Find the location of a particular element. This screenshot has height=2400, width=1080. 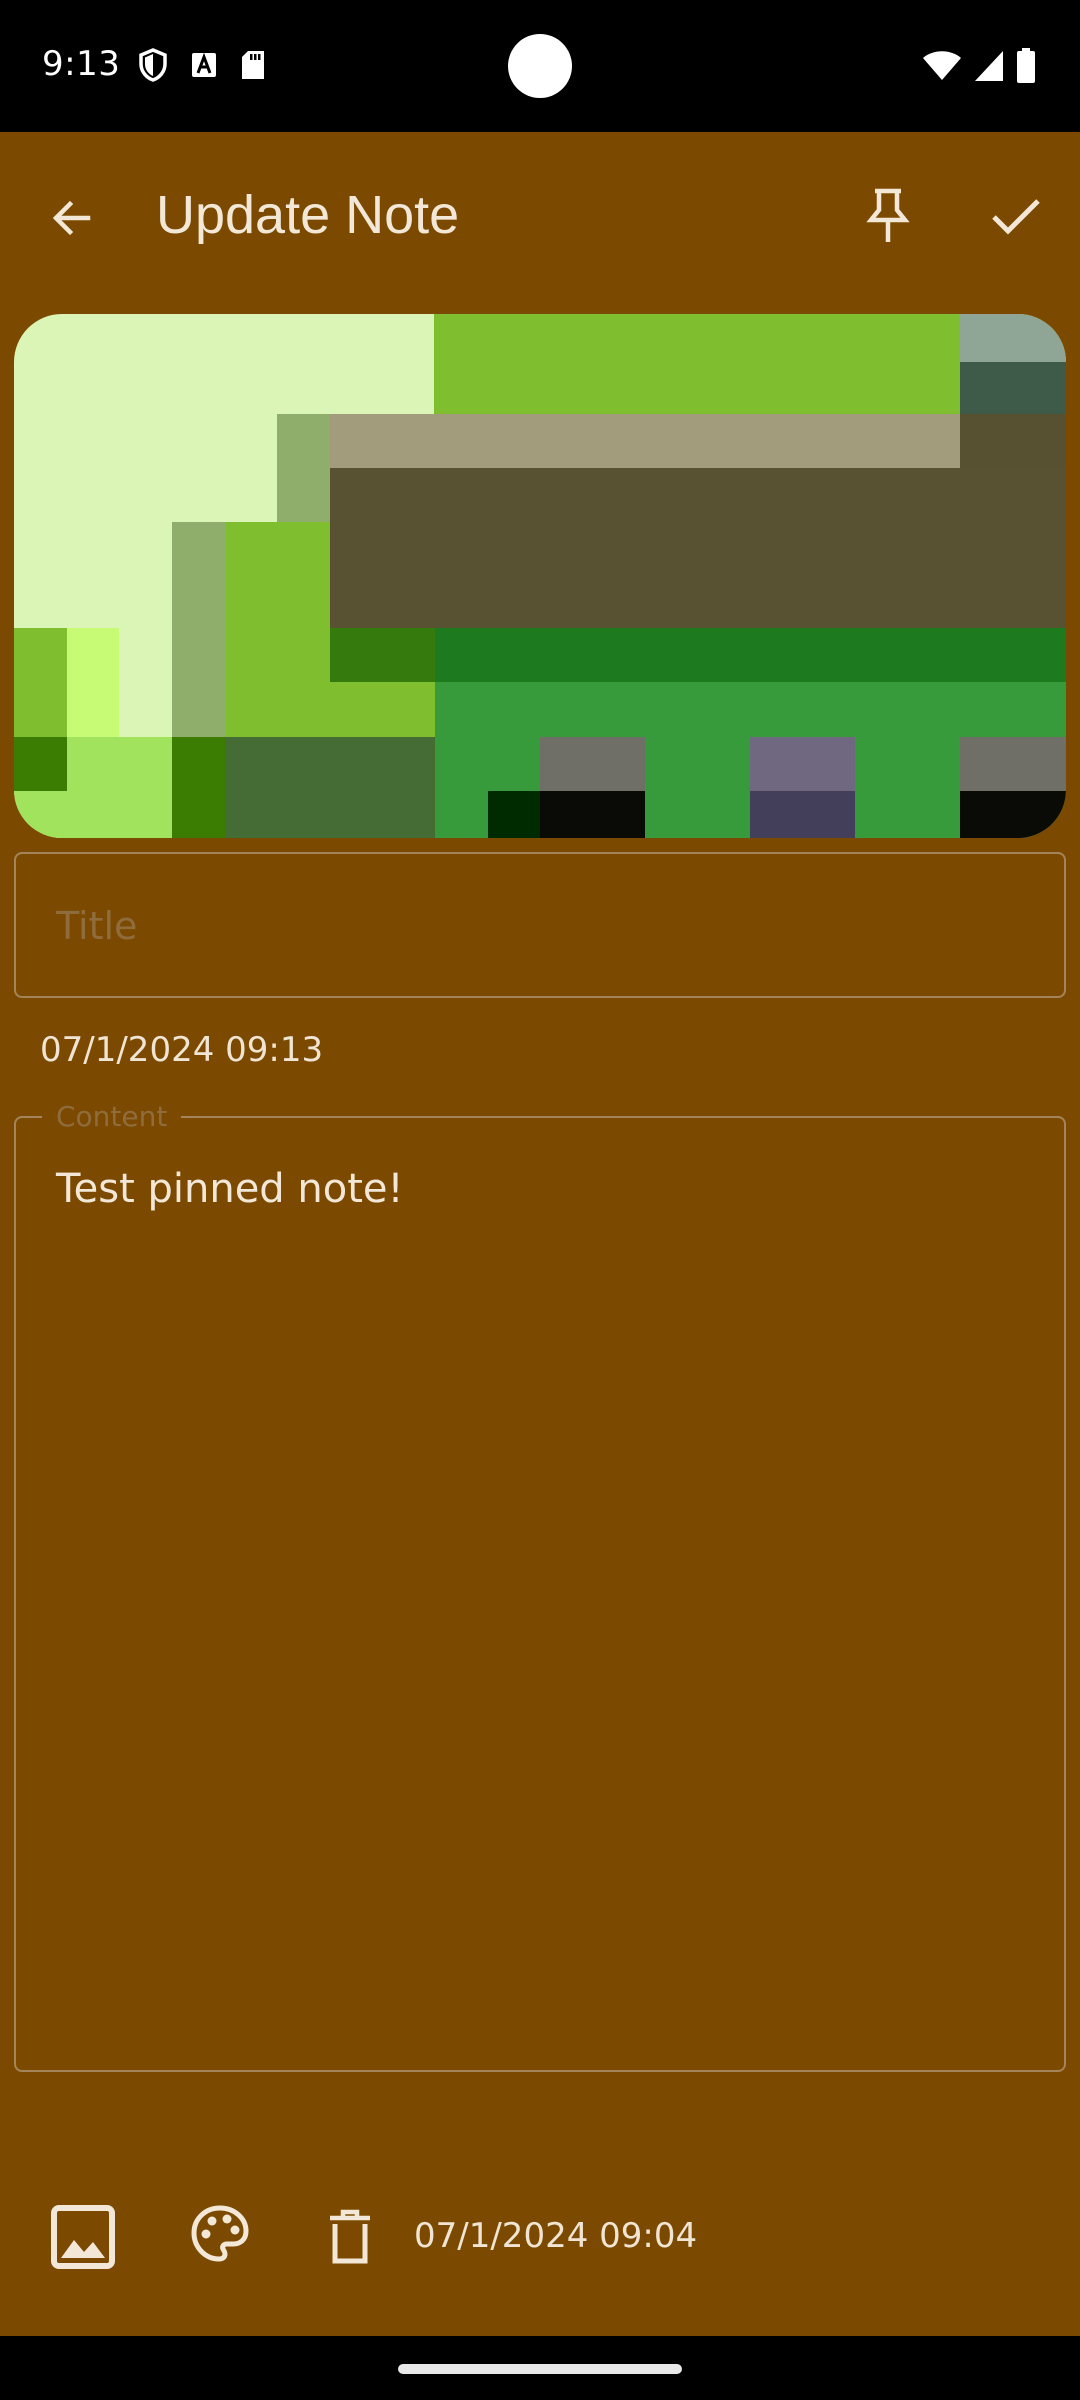

push-pin-icon is located at coordinates (888, 215).